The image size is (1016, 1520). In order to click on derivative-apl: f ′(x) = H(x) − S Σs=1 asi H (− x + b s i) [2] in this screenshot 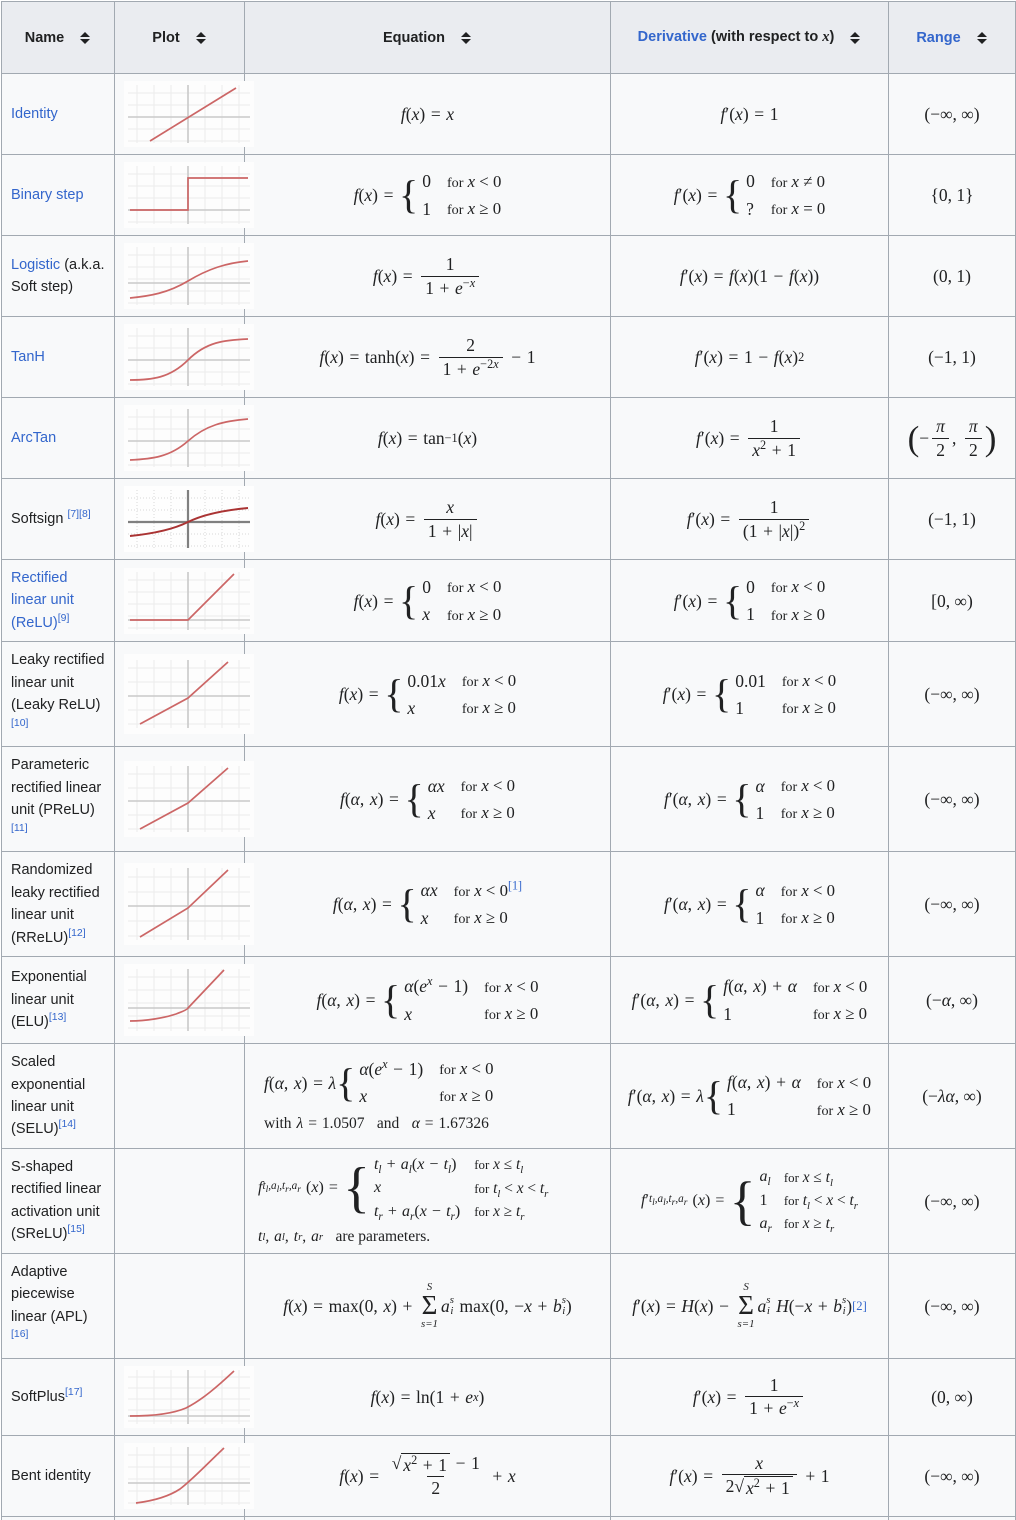, I will do `click(749, 1305)`.